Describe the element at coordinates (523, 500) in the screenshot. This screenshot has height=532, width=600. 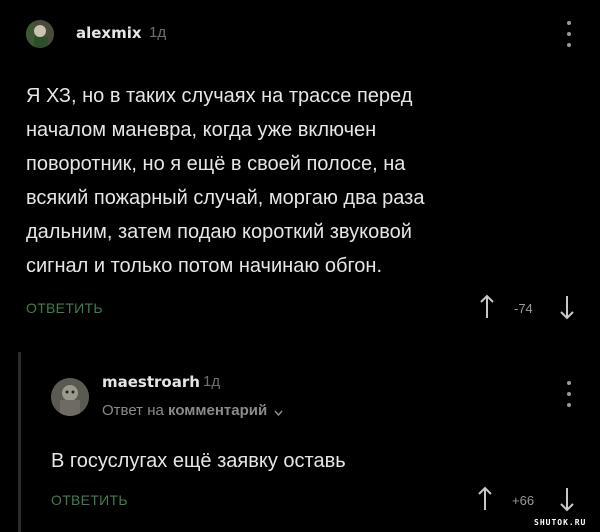
I see `comment-rating: +66` at that location.